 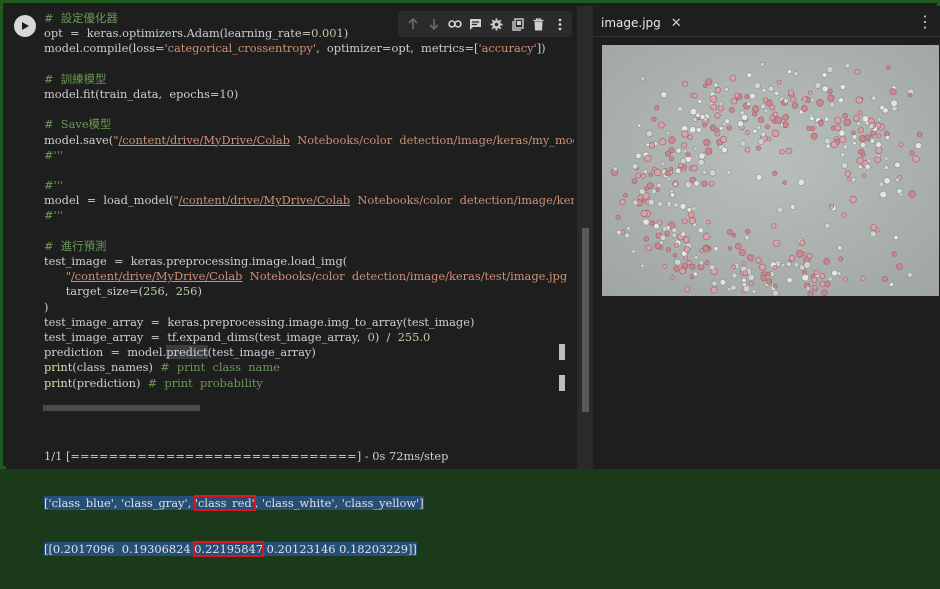 What do you see at coordinates (309, 383) in the screenshot?
I see `code-line: print(prediction) # print probability` at bounding box center [309, 383].